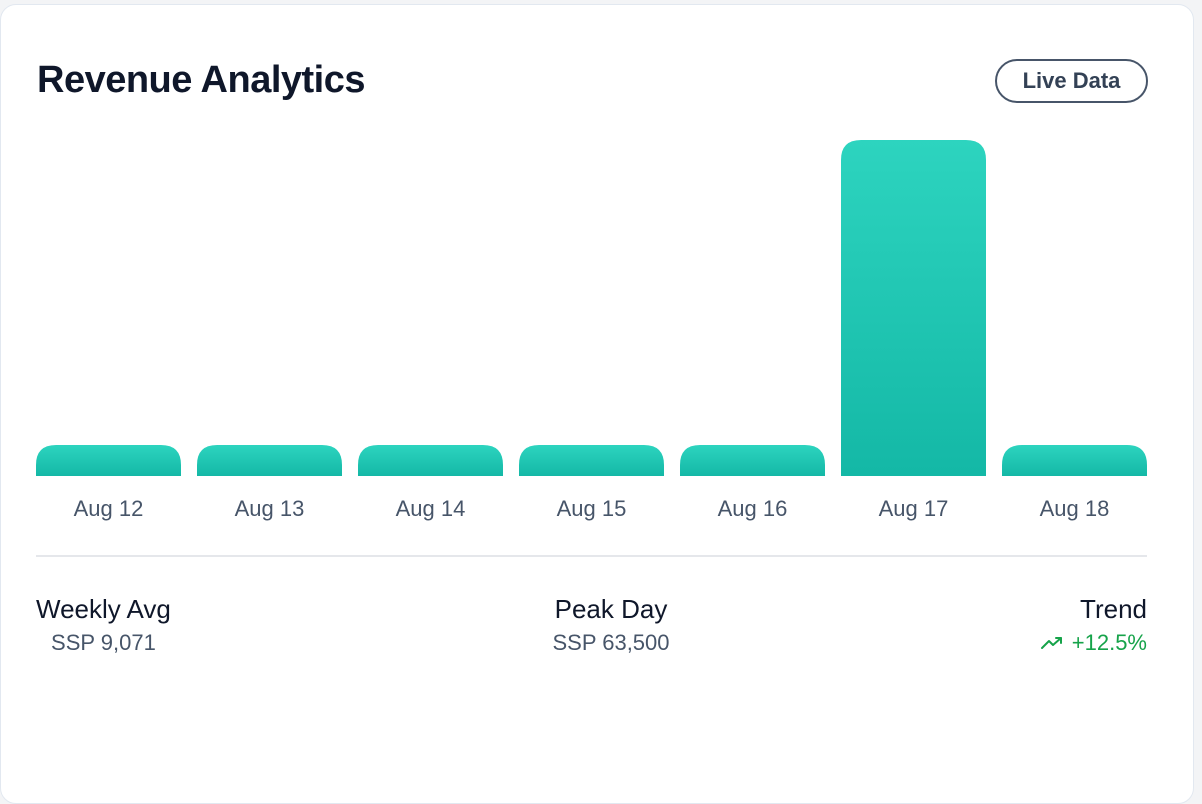  What do you see at coordinates (753, 508) in the screenshot?
I see `x-tick-label: Aug 16` at bounding box center [753, 508].